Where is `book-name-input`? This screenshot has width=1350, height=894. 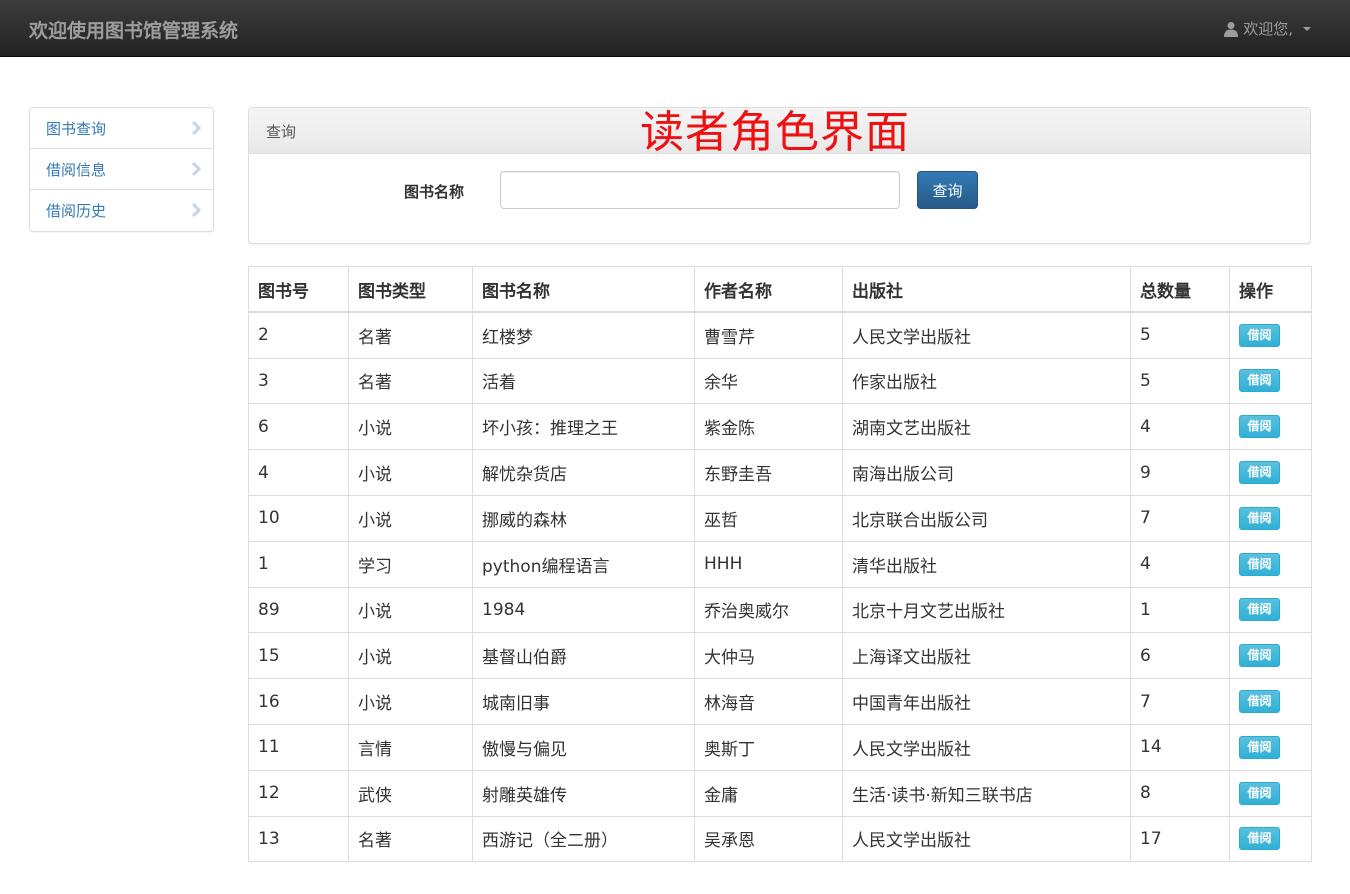
book-name-input is located at coordinates (700, 190).